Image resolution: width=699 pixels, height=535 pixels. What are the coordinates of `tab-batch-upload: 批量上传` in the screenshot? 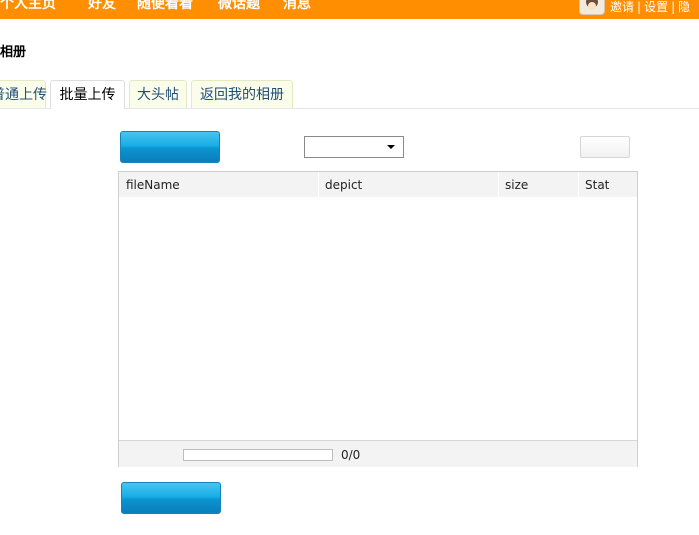 It's located at (87, 94).